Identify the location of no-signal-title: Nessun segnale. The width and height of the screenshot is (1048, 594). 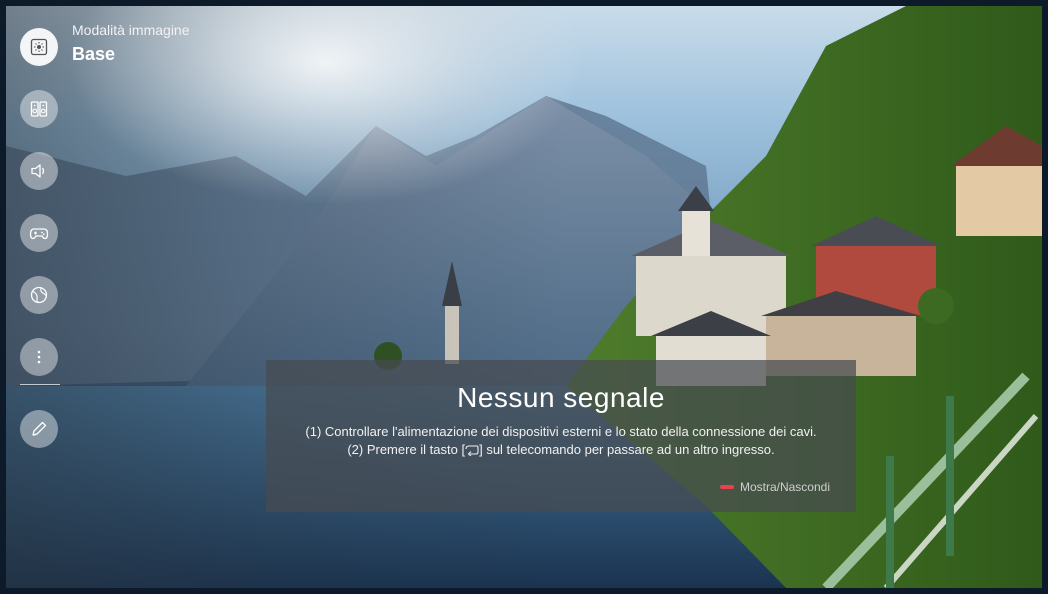
(561, 397).